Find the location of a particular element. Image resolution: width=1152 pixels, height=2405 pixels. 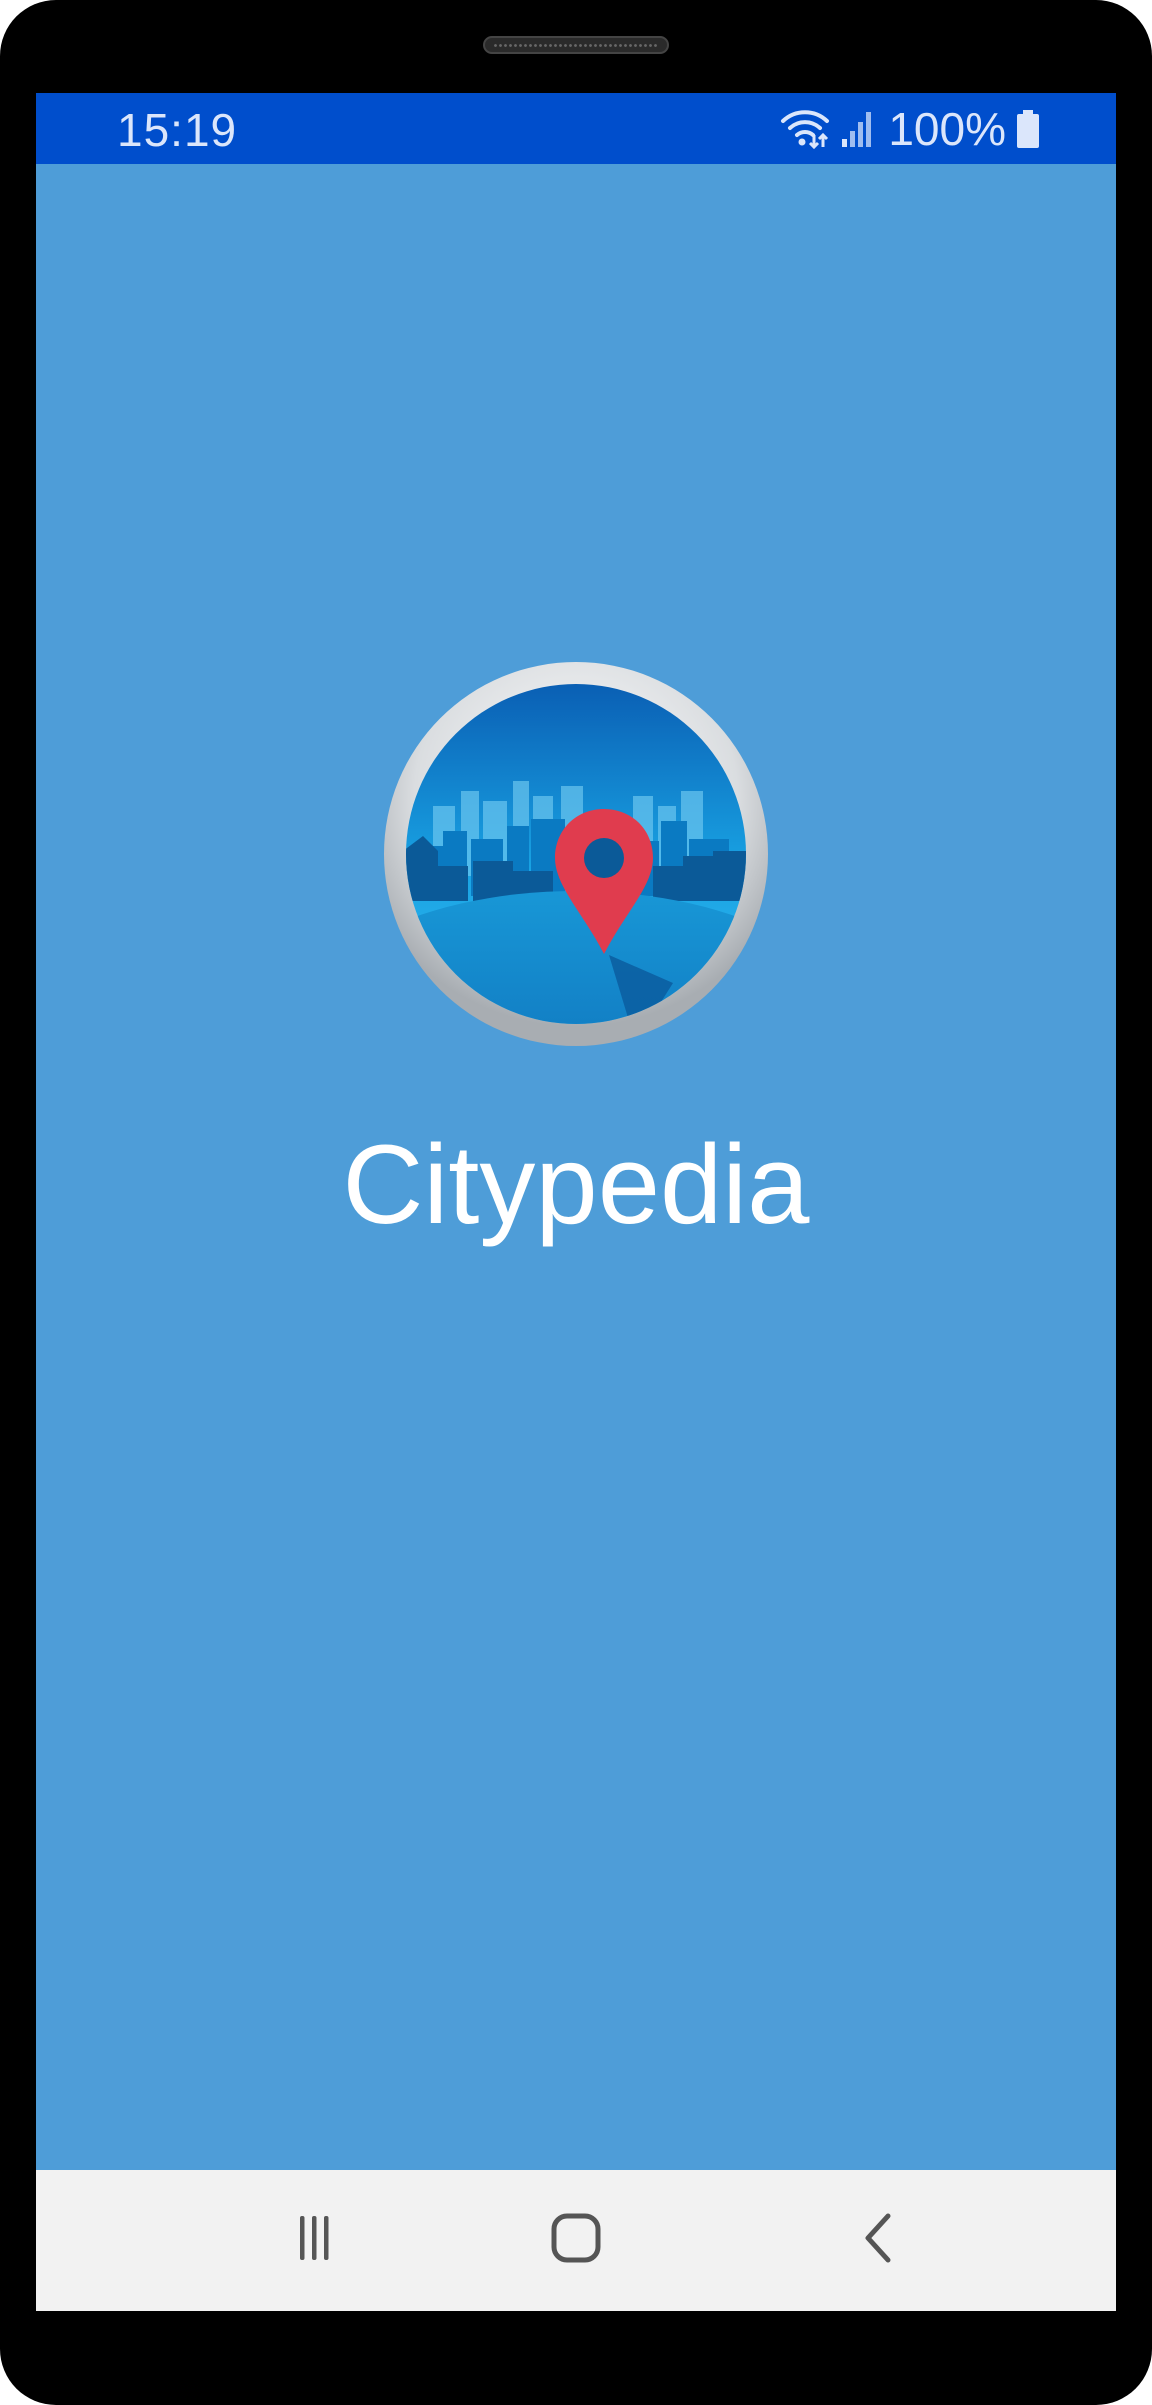

back-icon is located at coordinates (878, 2238).